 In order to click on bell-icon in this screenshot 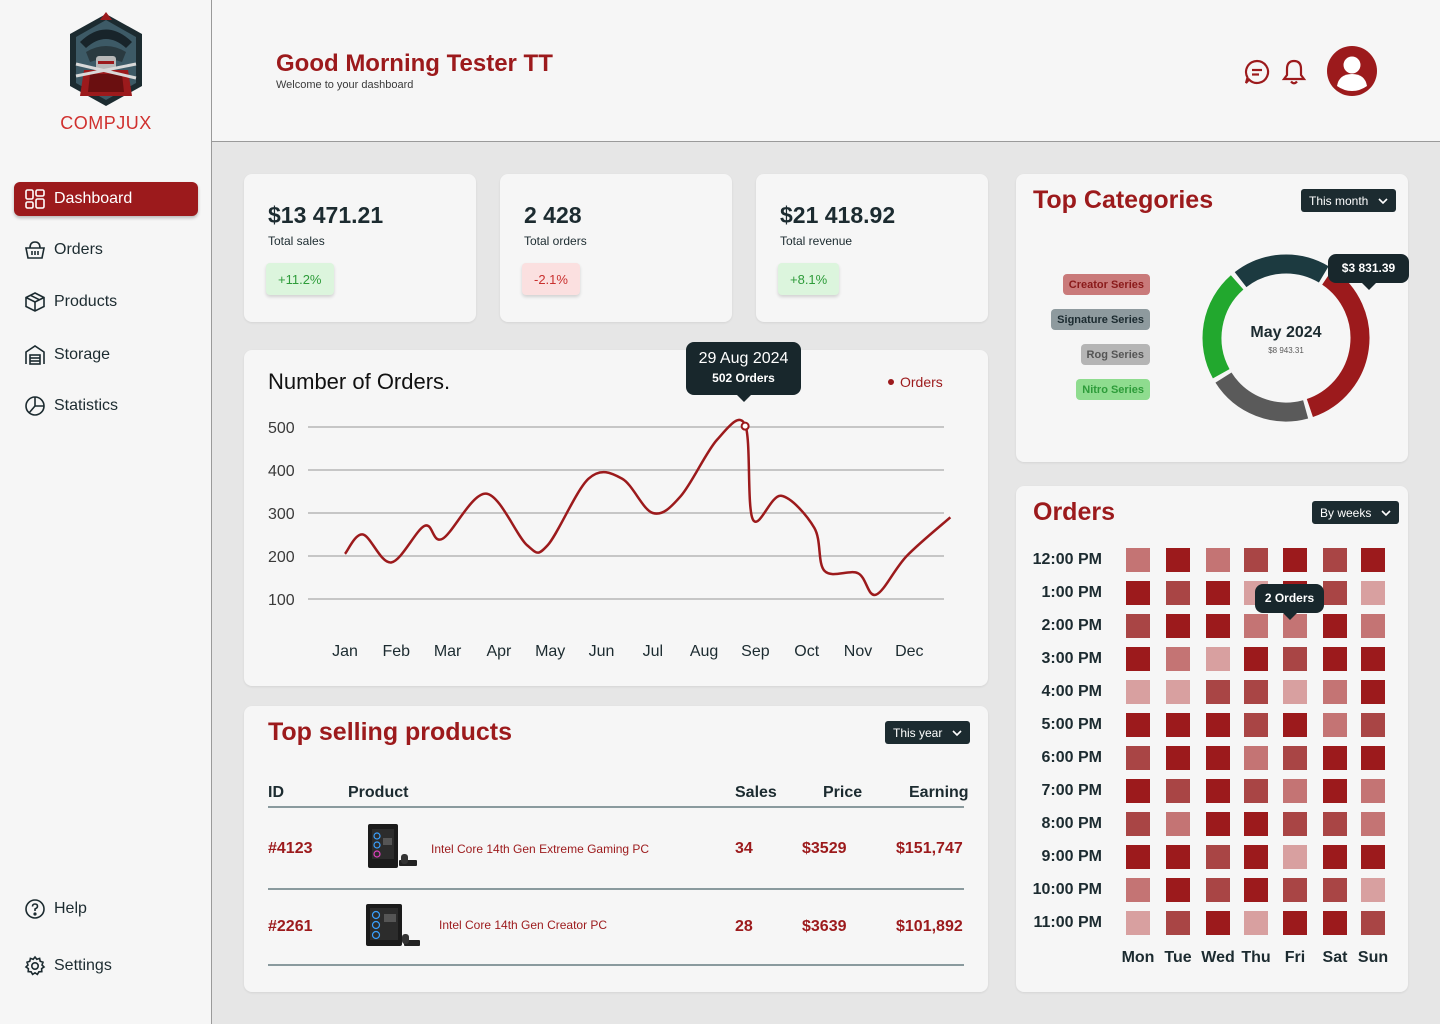, I will do `click(1294, 72)`.